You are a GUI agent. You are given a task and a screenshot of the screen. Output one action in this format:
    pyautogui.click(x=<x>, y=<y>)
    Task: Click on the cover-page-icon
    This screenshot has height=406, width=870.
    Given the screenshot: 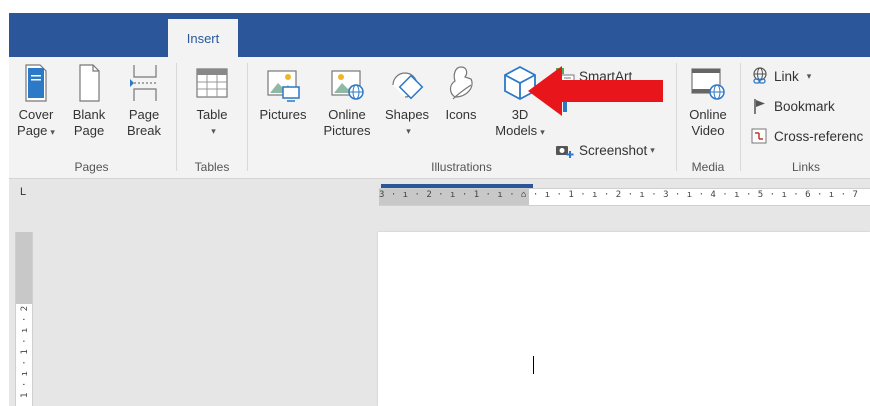 What is the action you would take?
    pyautogui.click(x=36, y=83)
    